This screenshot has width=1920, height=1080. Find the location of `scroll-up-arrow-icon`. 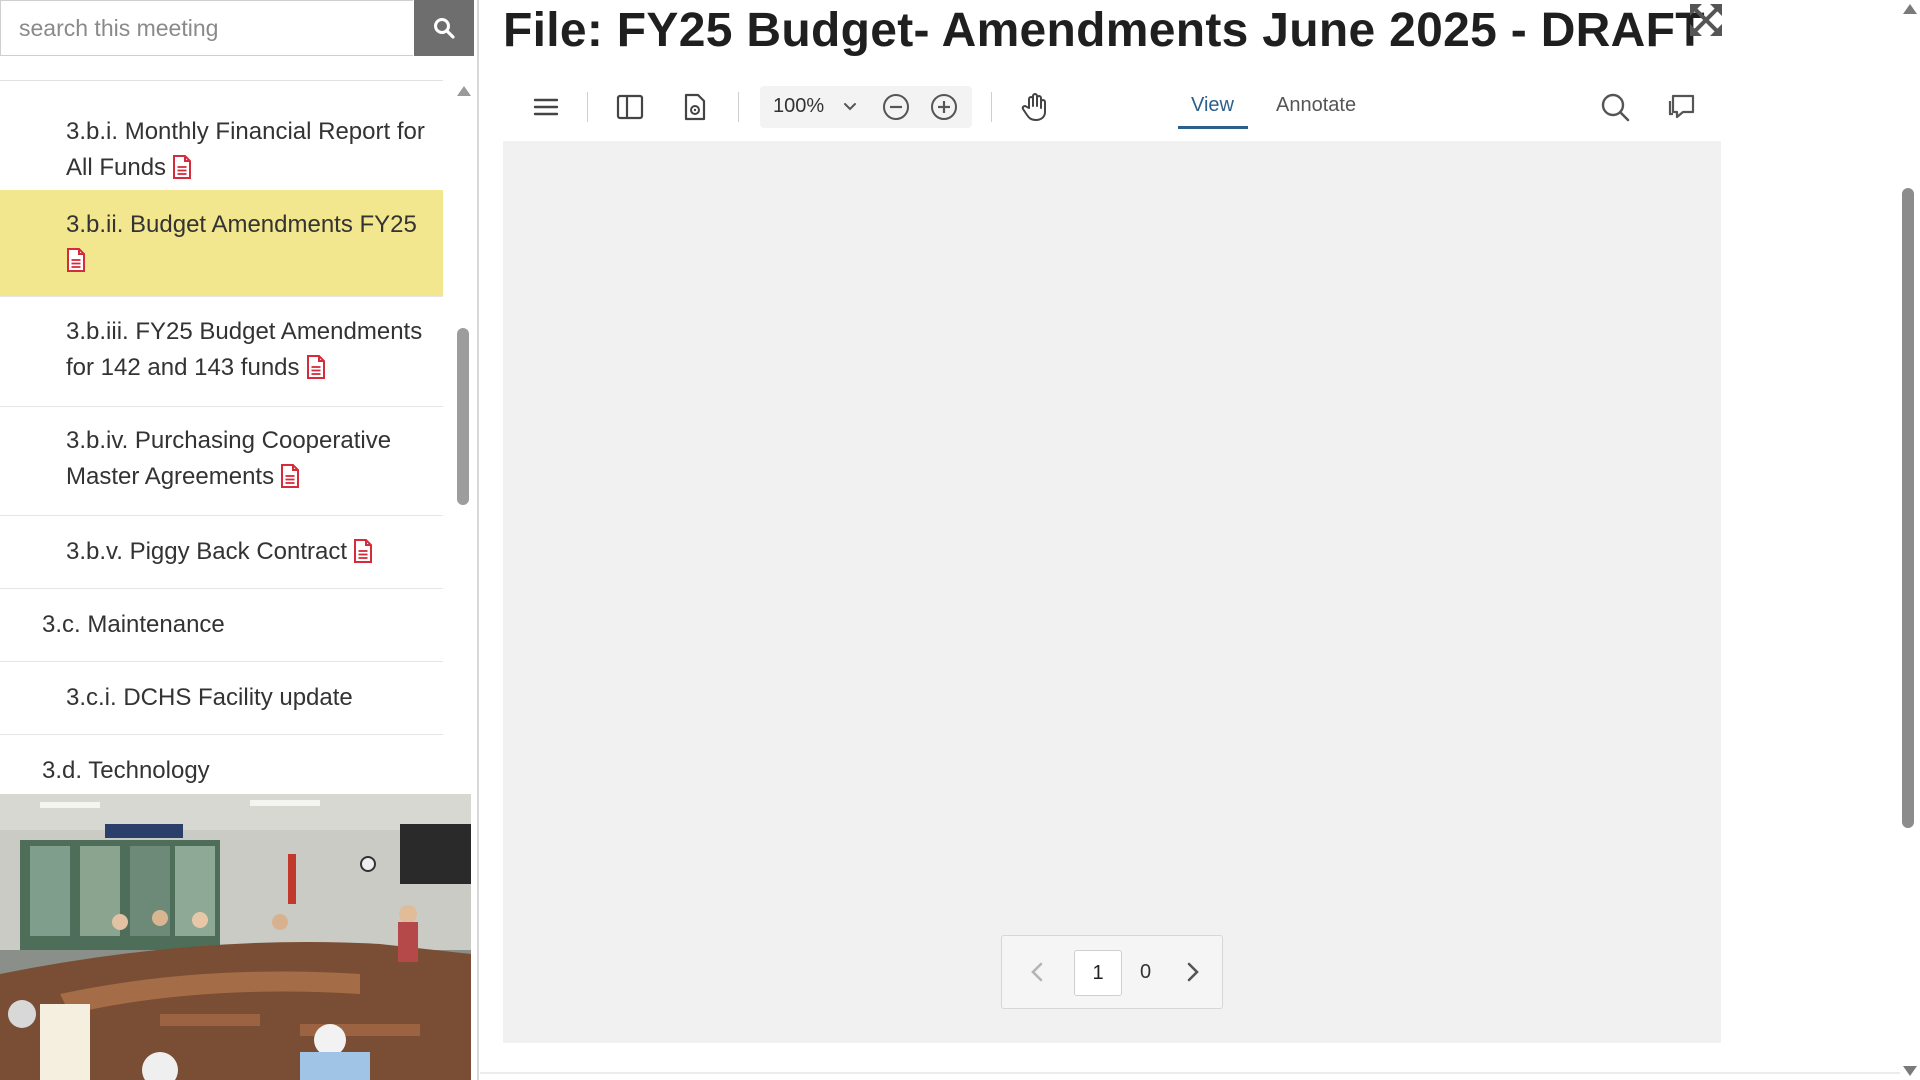

scroll-up-arrow-icon is located at coordinates (464, 91).